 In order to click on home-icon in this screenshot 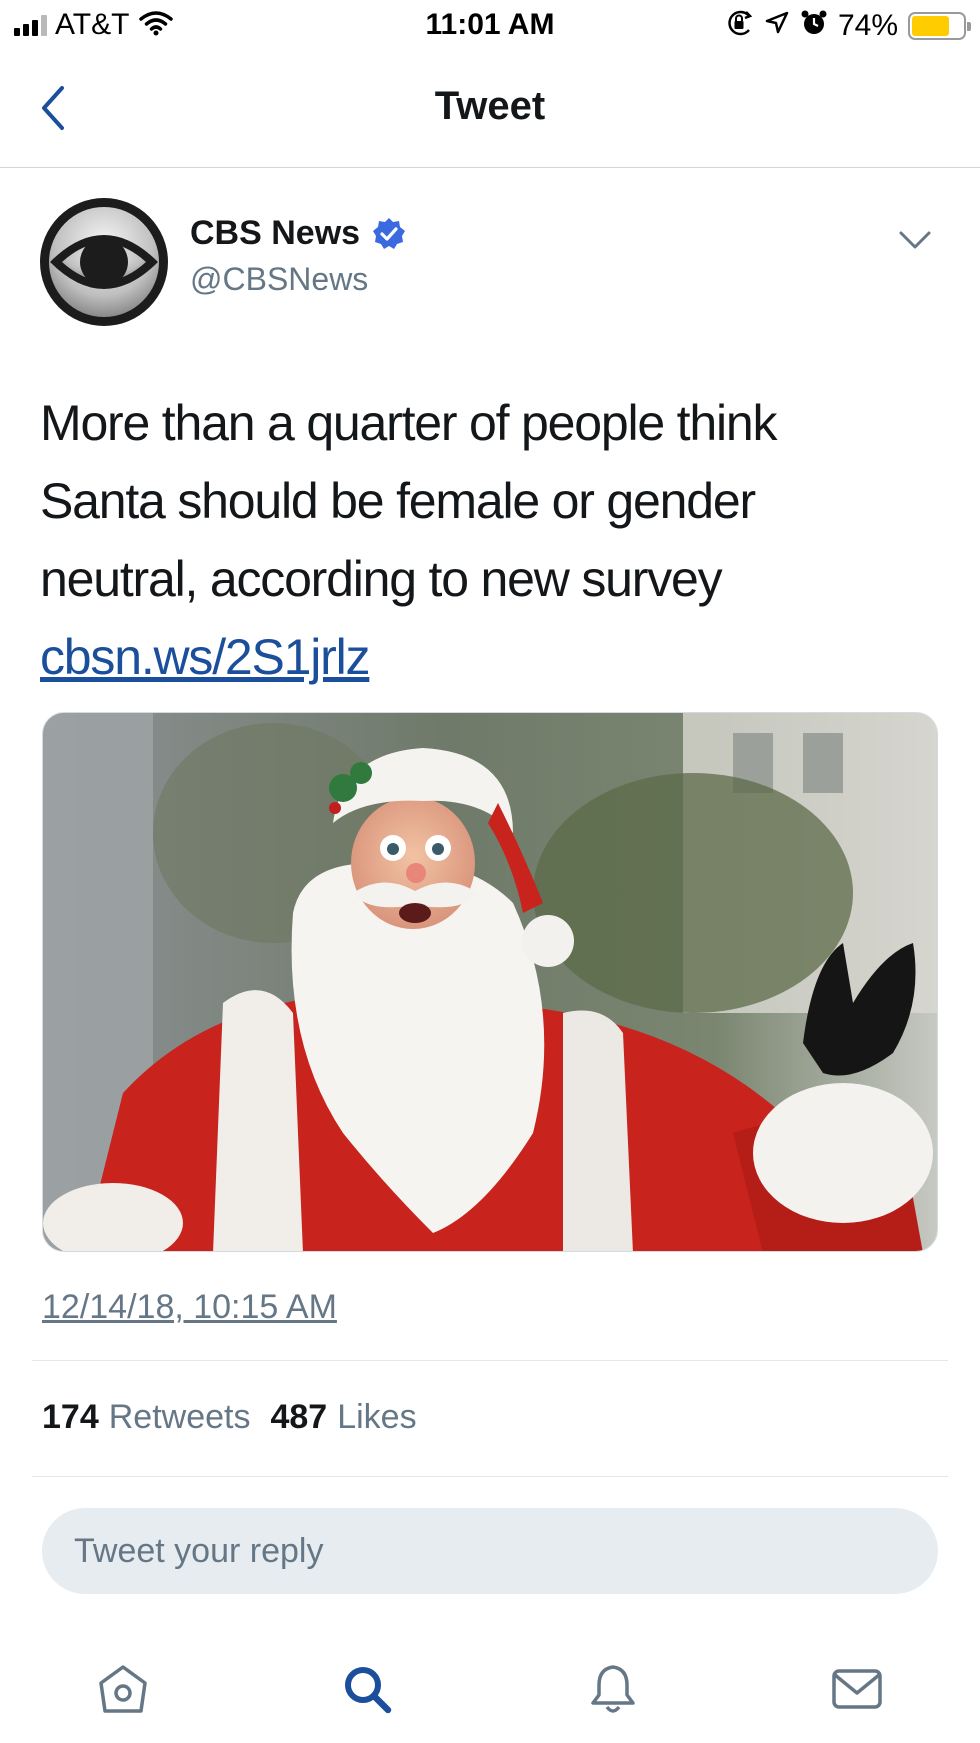, I will do `click(123, 1689)`.